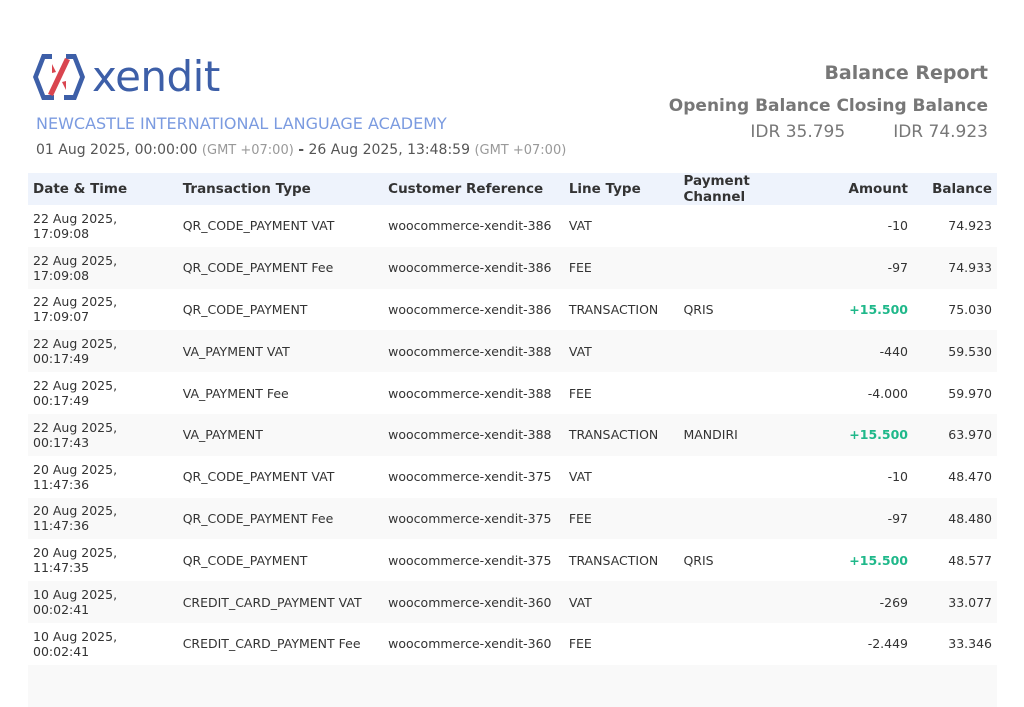 The height and width of the screenshot is (707, 1024). Describe the element at coordinates (955, 189) in the screenshot. I see `column-header: Balance` at that location.